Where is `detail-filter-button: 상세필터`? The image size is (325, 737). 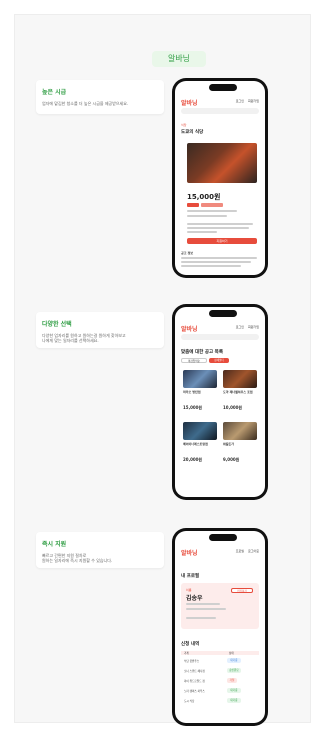
detail-filter-button: 상세필터 is located at coordinates (219, 360).